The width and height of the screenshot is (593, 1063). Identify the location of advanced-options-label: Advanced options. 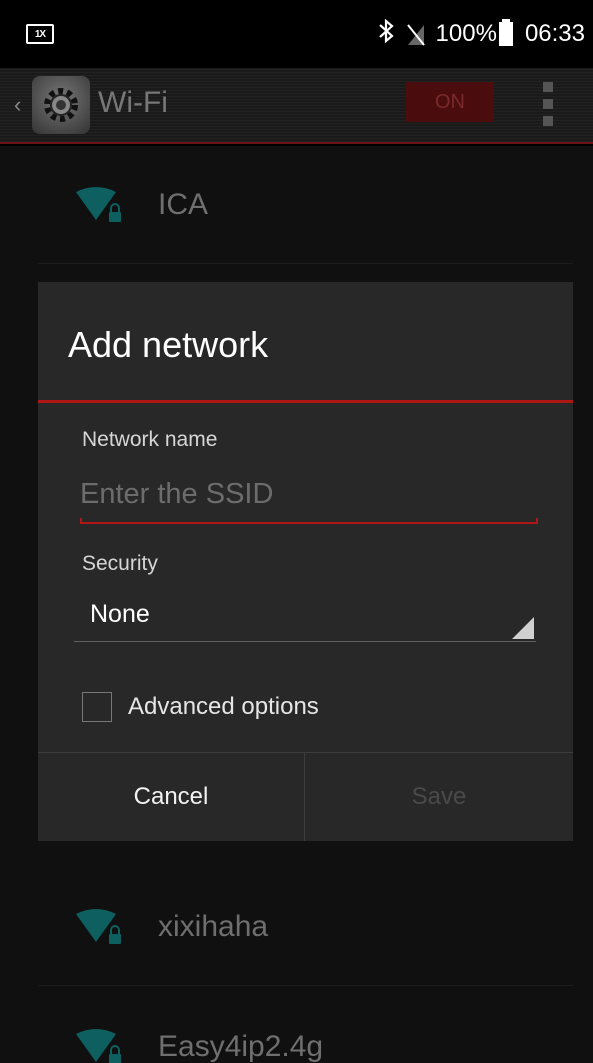
(223, 706).